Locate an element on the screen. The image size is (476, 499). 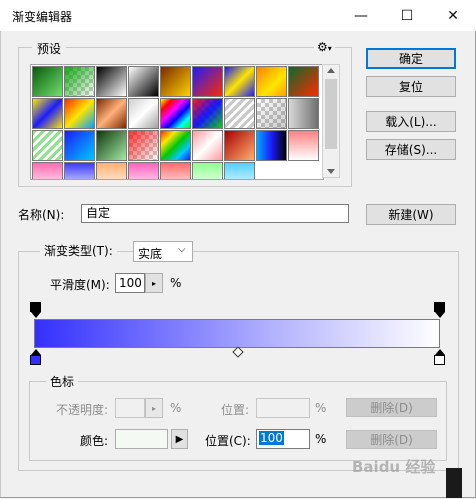
stops-legend: 色标 is located at coordinates (62, 381).